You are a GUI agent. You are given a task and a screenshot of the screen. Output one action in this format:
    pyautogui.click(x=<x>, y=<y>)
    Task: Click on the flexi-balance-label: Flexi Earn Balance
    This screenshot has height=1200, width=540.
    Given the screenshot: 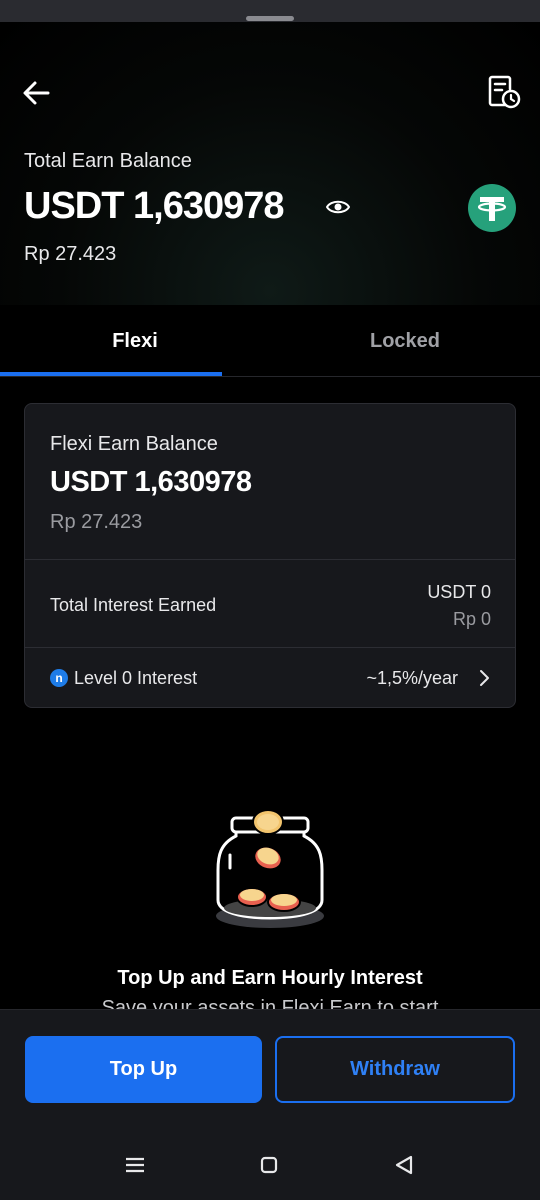 What is the action you would take?
    pyautogui.click(x=134, y=444)
    